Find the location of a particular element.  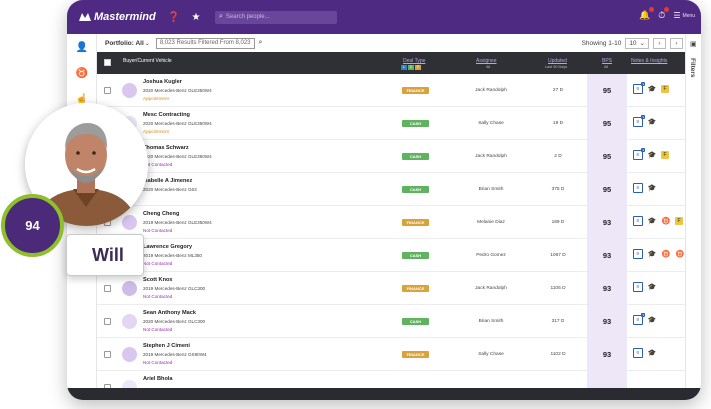

header-notes: Notes & Insights is located at coordinates (649, 61).